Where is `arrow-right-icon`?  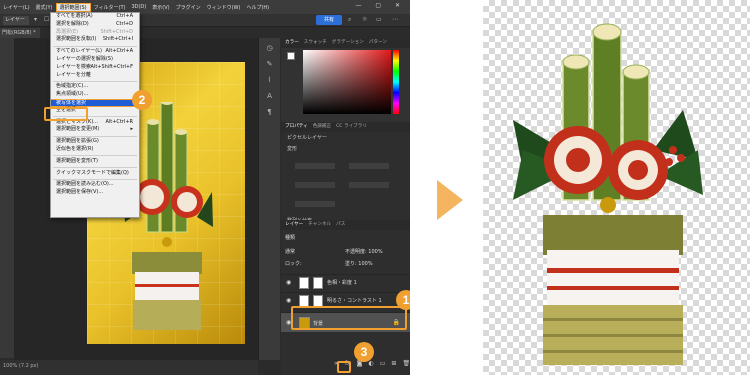
arrow-right-icon is located at coordinates (450, 200).